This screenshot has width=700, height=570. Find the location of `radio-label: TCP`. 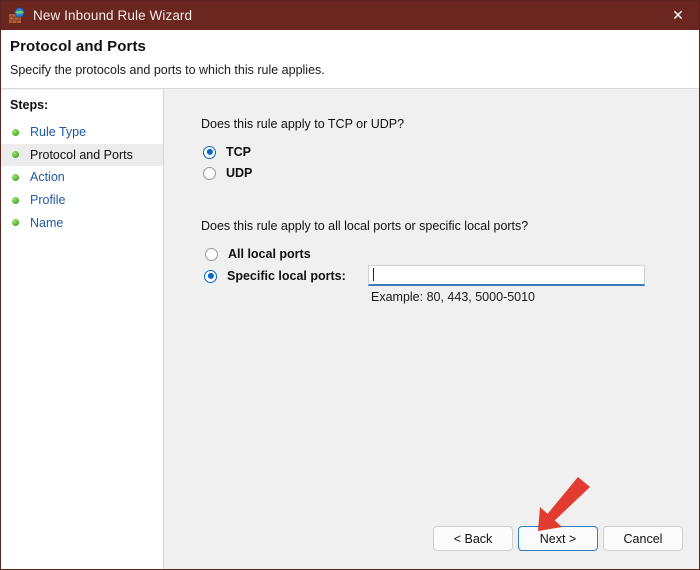

radio-label: TCP is located at coordinates (238, 152).